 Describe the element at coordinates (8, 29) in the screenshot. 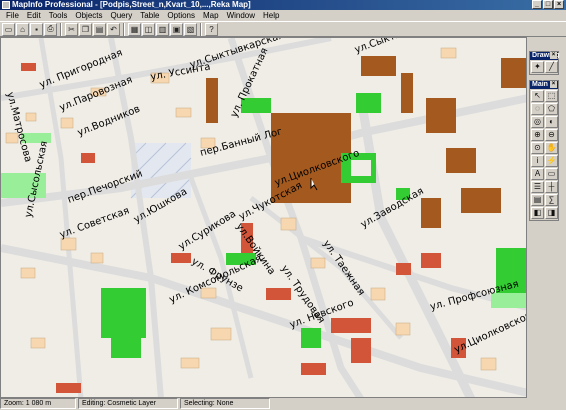

I see `new-icon: ▭` at that location.